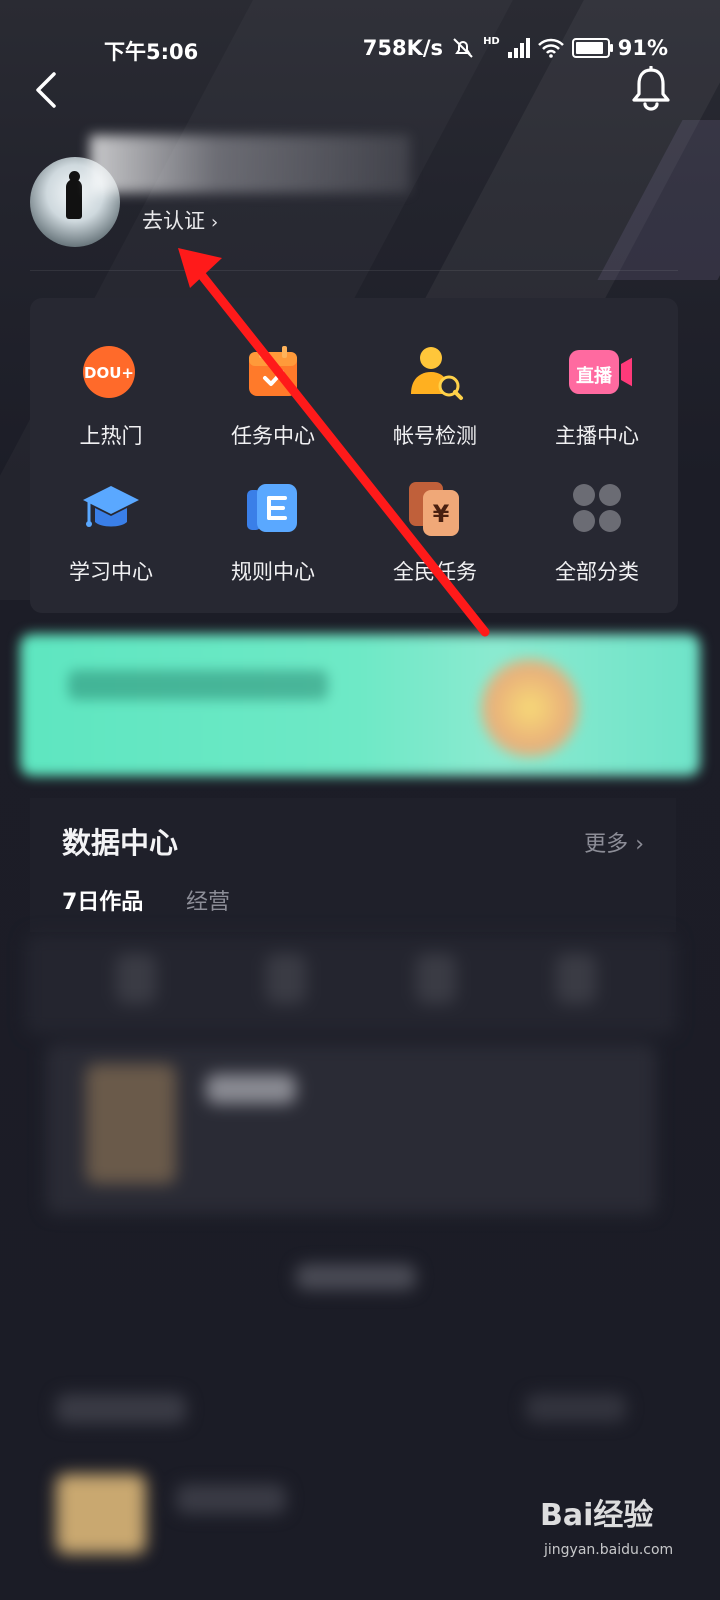  Describe the element at coordinates (518, 48) in the screenshot. I see `signal-icon` at that location.